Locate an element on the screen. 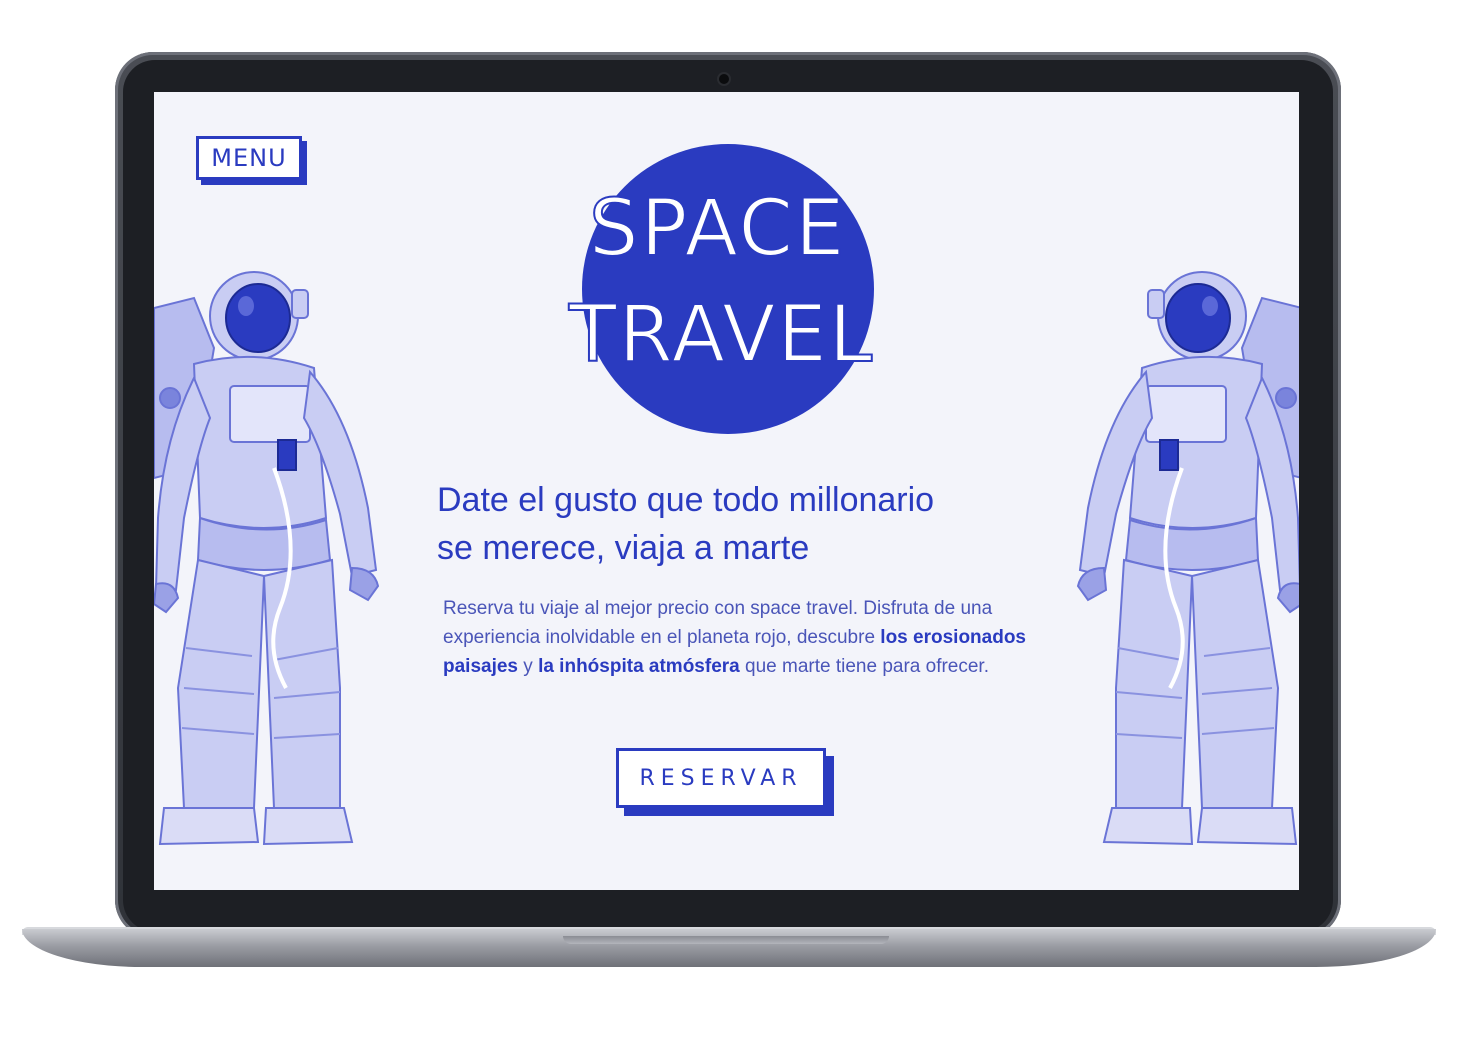 Image resolution: width=1480 pixels, height=1038 pixels. camera-icon is located at coordinates (724, 79).